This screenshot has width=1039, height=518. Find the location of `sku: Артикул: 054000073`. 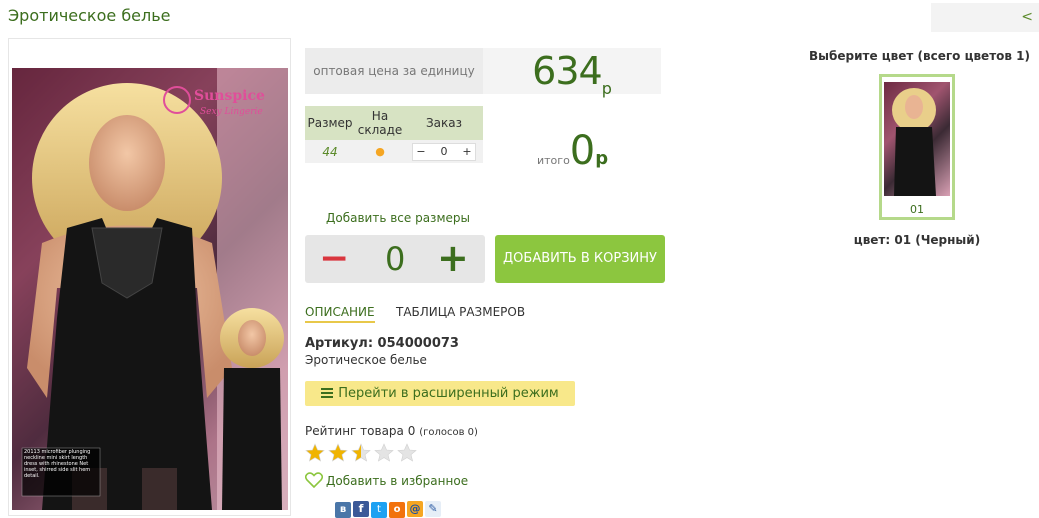

sku: Артикул: 054000073 is located at coordinates (382, 343).